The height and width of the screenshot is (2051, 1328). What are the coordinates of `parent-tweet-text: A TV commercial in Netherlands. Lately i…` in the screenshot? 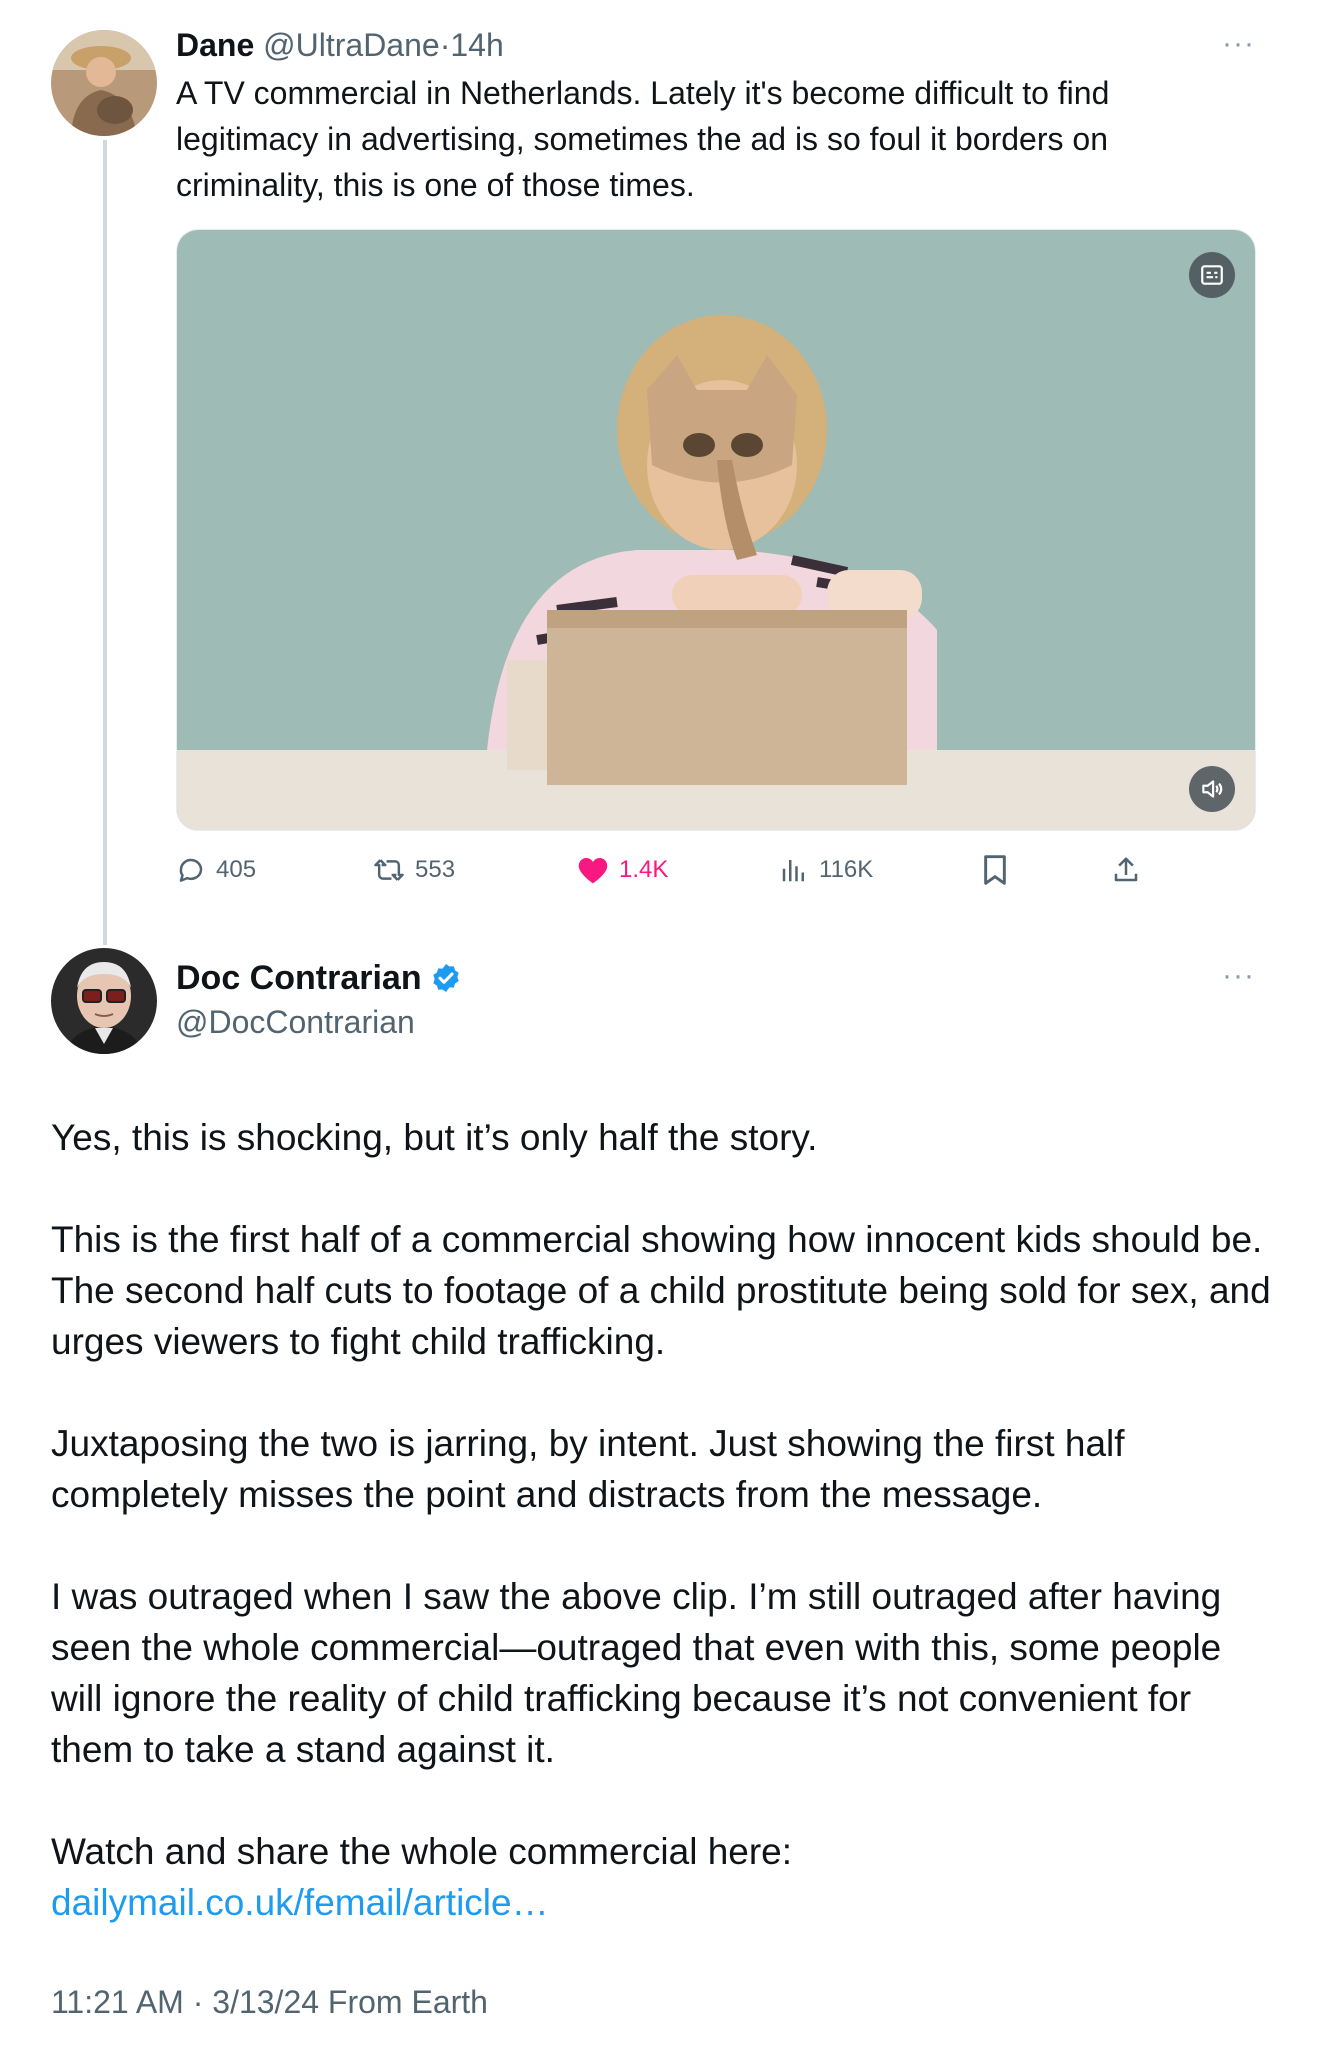 It's located at (643, 139).